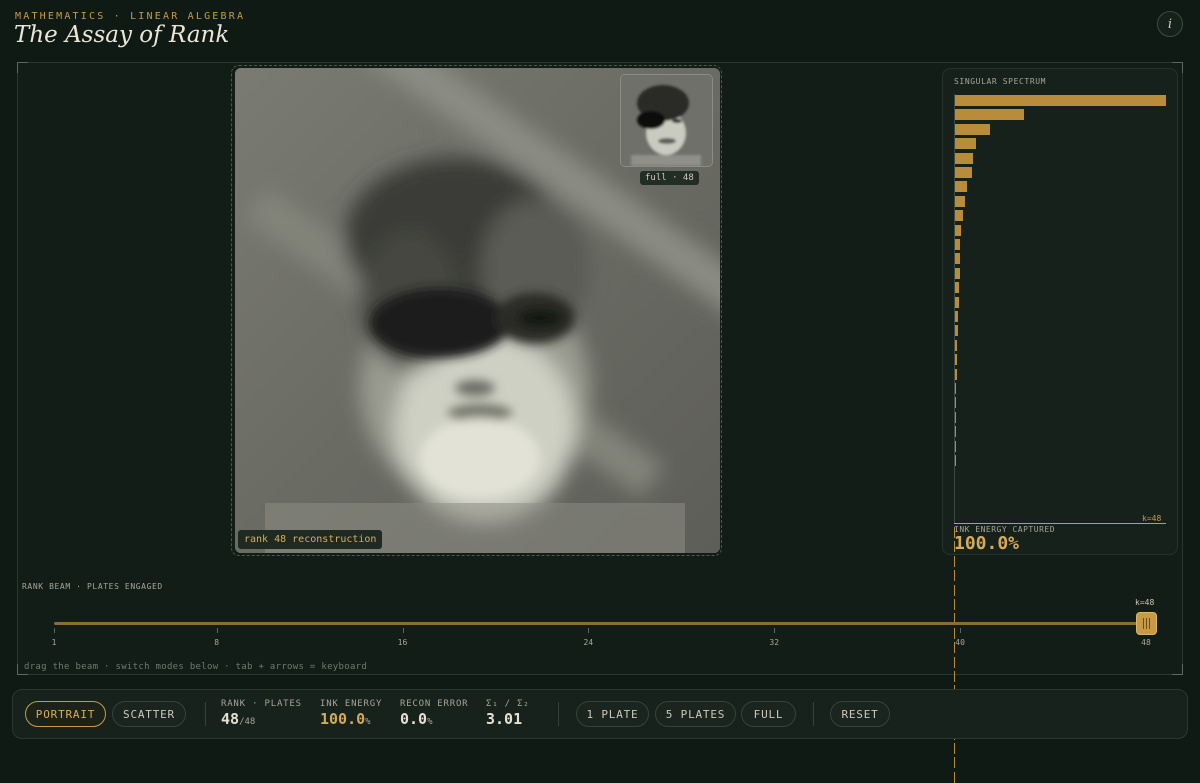  I want to click on rank-stat-label: RANK · PLATES, so click(261, 704).